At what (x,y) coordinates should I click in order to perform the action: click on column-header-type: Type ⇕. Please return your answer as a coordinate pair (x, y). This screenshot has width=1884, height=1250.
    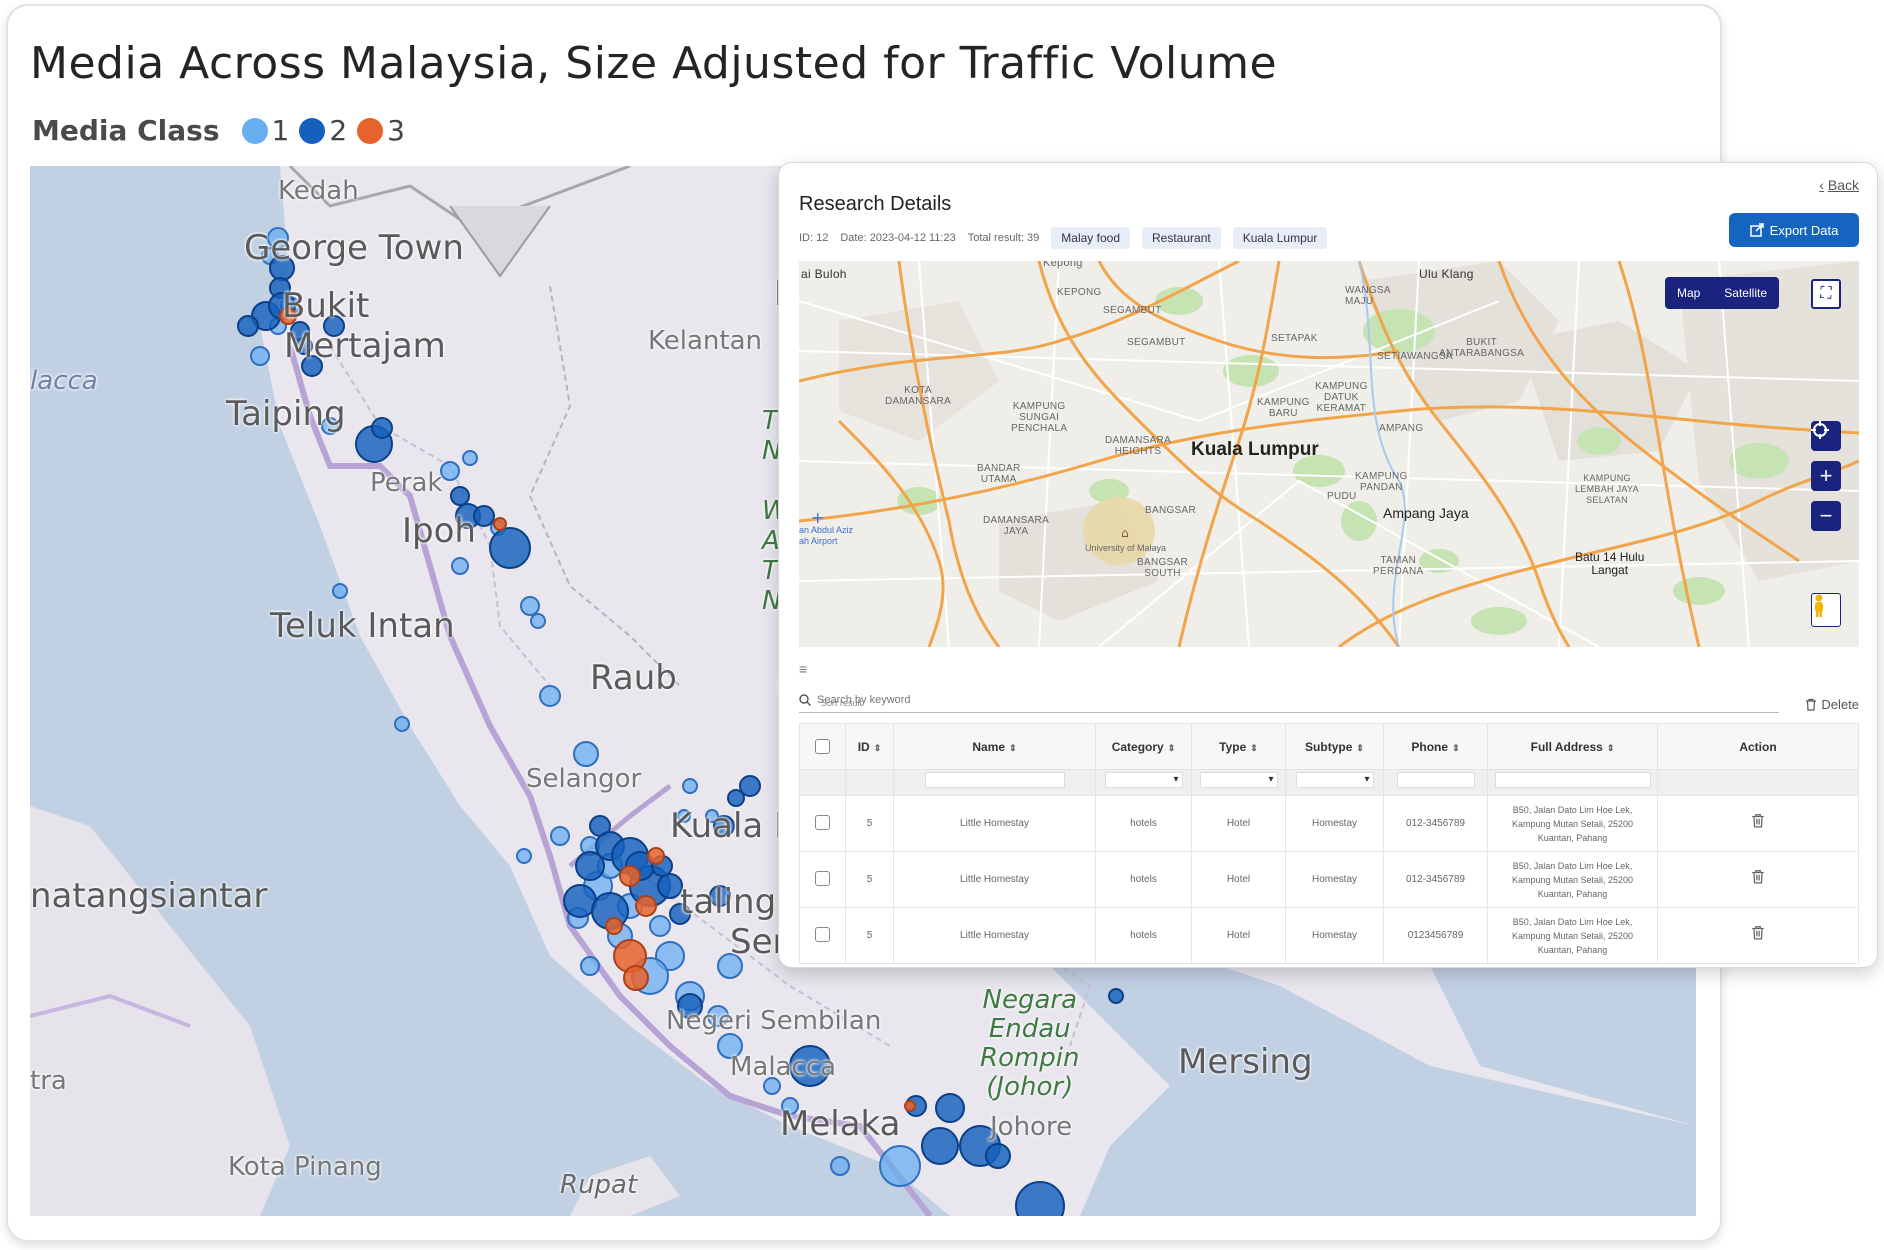
    Looking at the image, I should click on (1238, 746).